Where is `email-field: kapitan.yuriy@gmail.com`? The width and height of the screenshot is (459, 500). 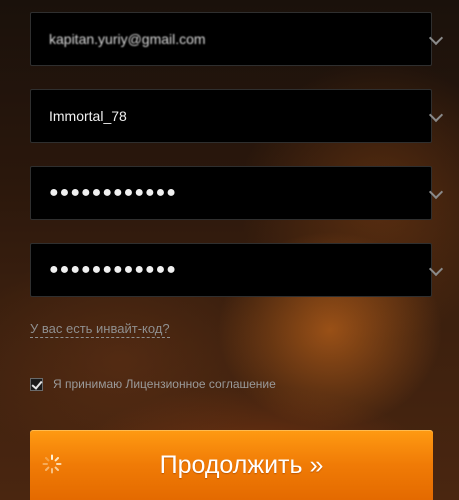 email-field: kapitan.yuriy@gmail.com is located at coordinates (237, 39).